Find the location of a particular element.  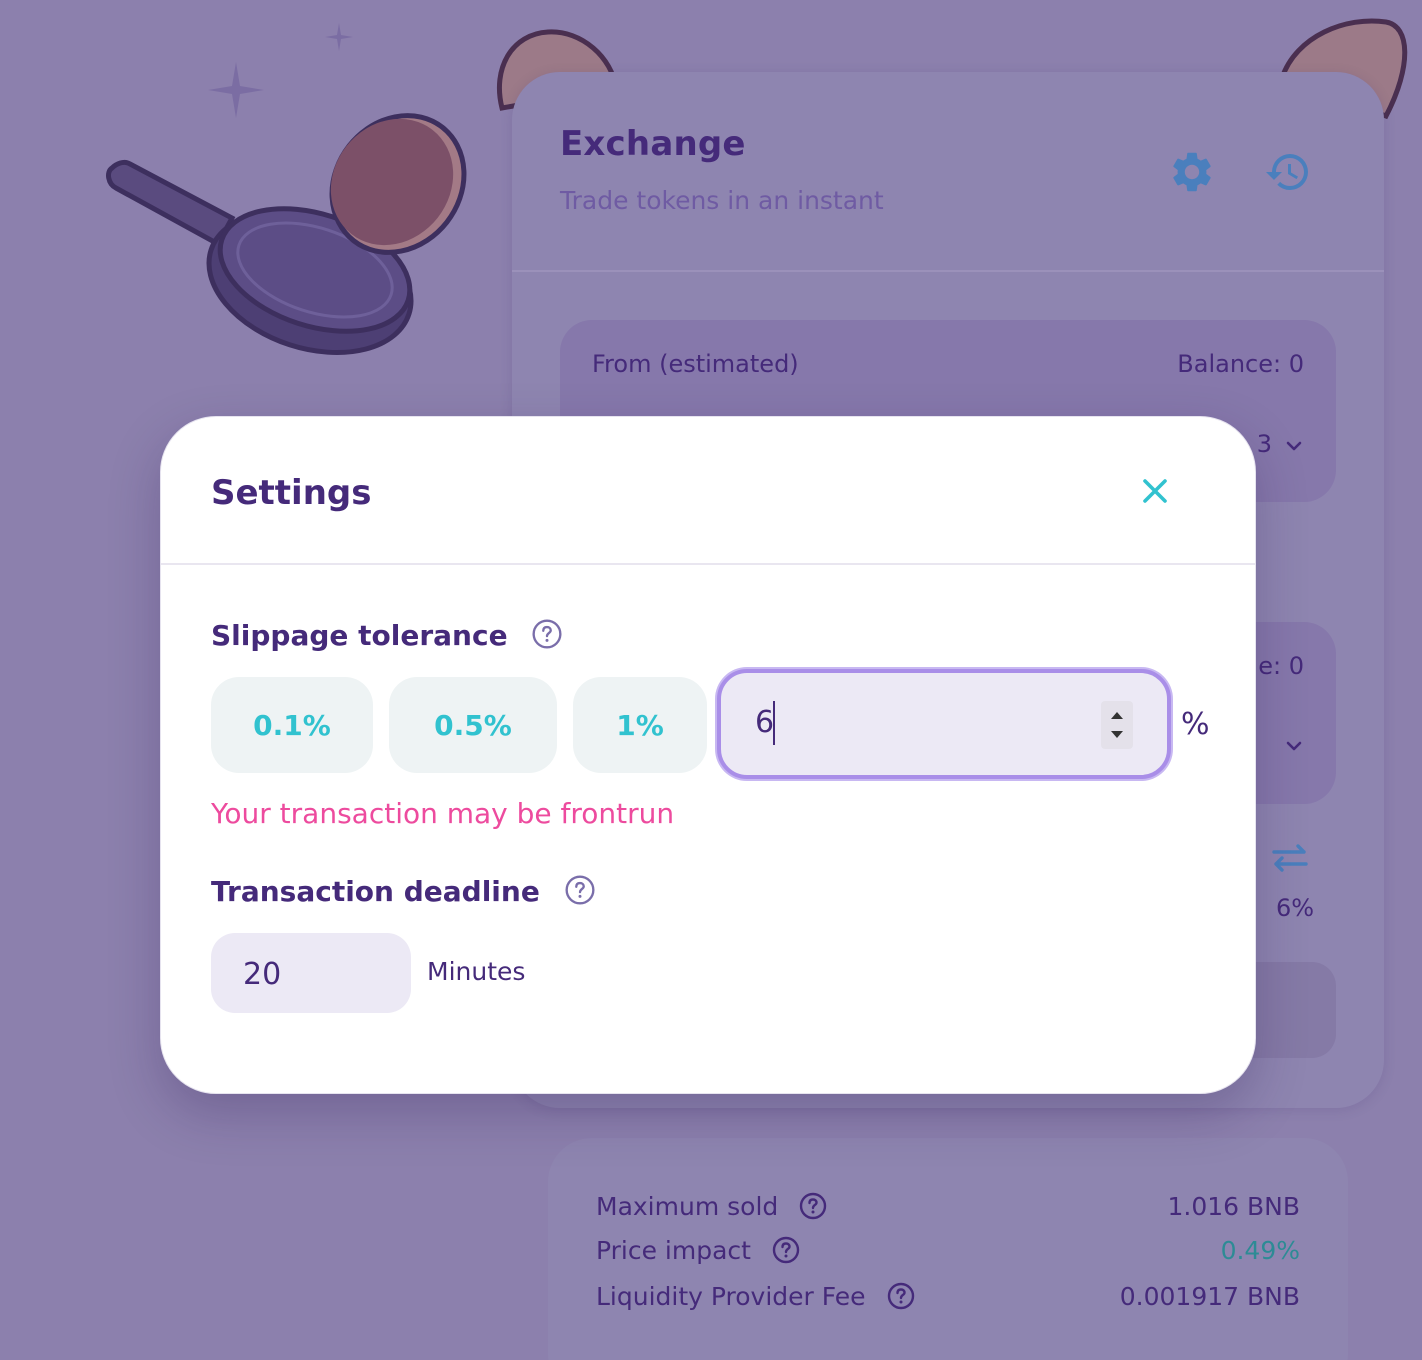

detail-value: 1.016 BNB is located at coordinates (1233, 1206).